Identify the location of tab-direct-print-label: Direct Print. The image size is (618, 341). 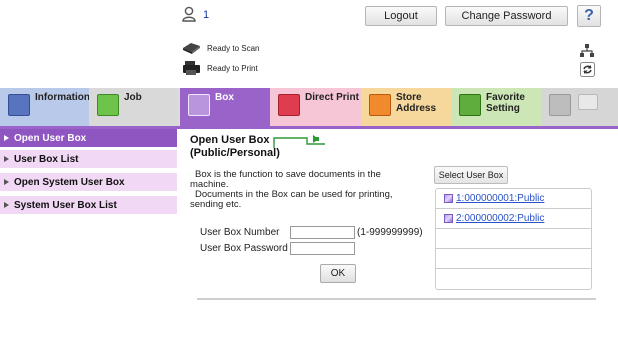
(332, 97).